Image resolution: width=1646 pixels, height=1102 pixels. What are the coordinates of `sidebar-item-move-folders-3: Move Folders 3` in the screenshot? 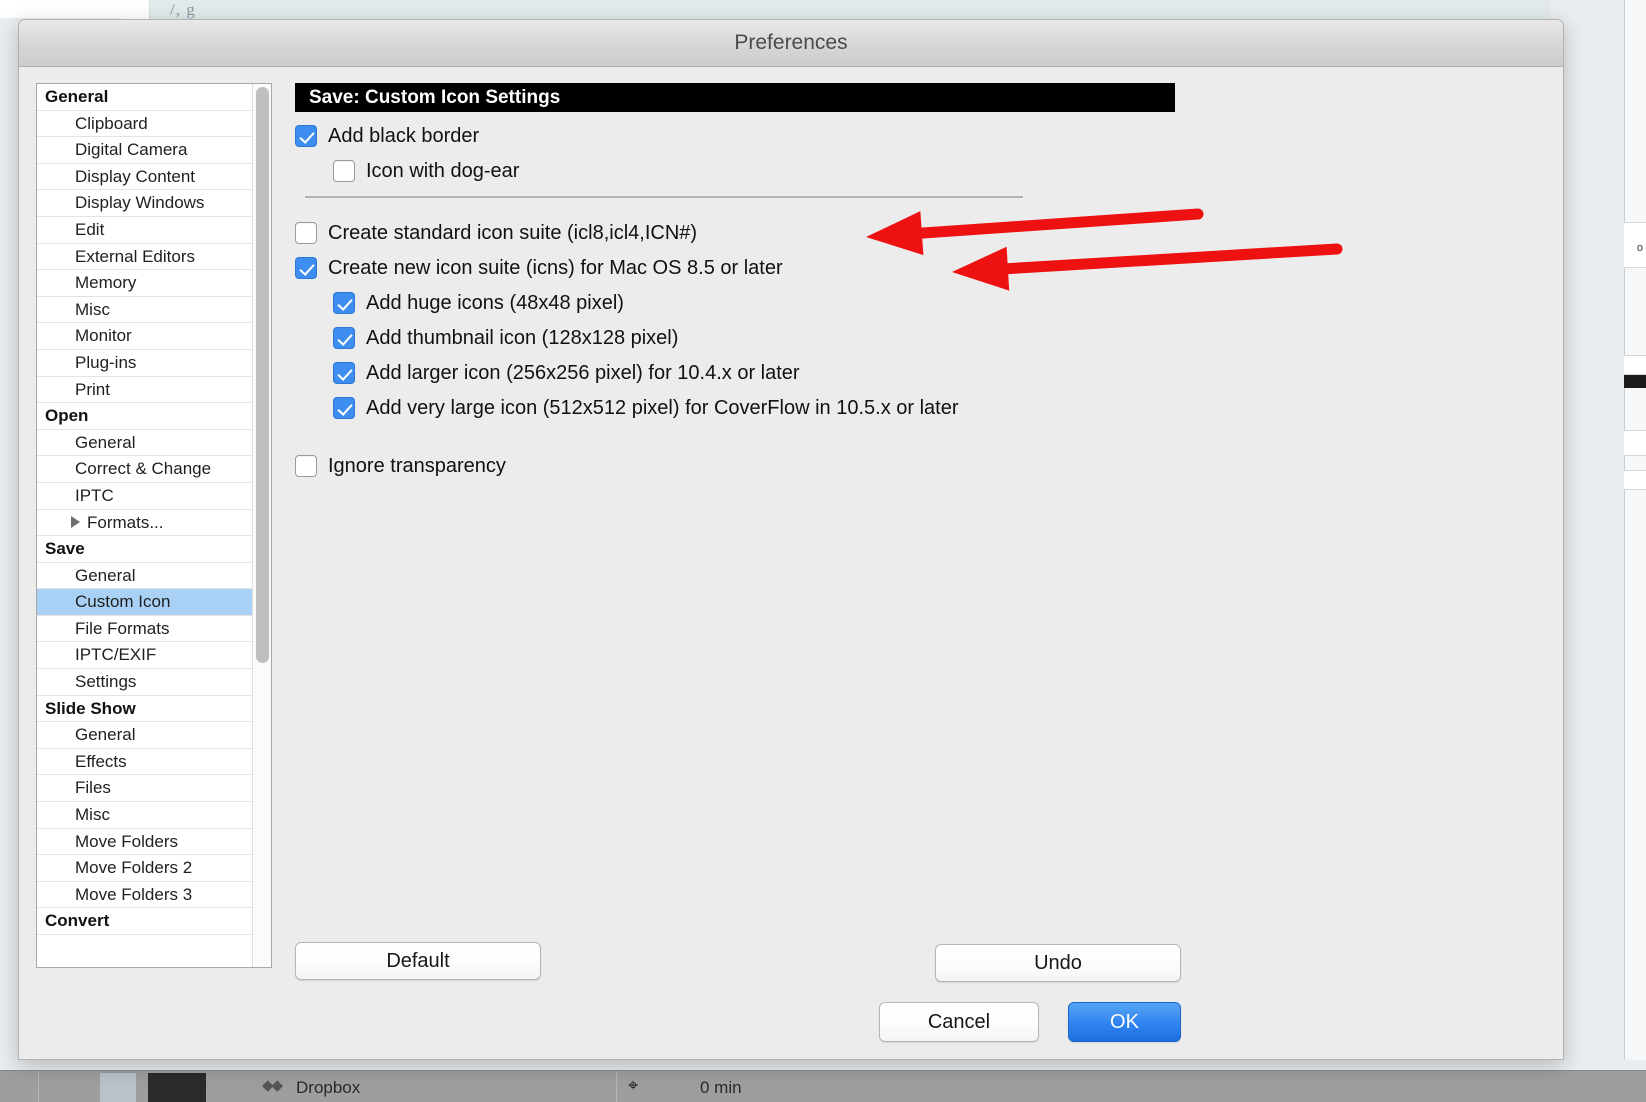 It's located at (145, 895).